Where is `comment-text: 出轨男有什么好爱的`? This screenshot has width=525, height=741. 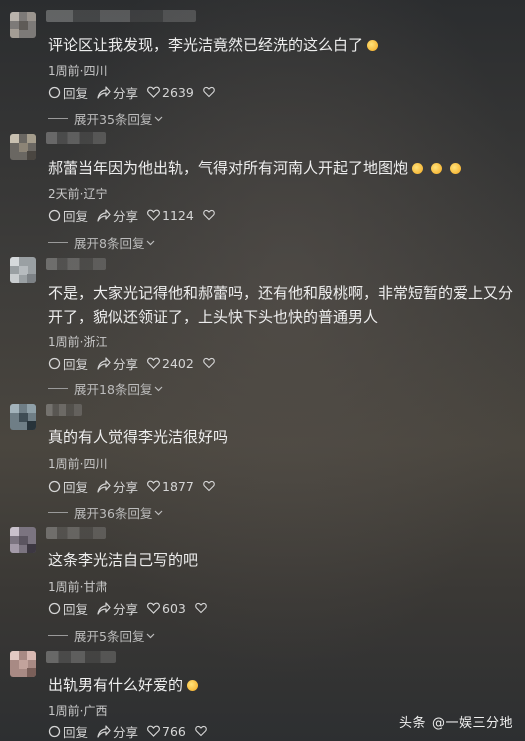 comment-text: 出轨男有什么好爱的 is located at coordinates (281, 685).